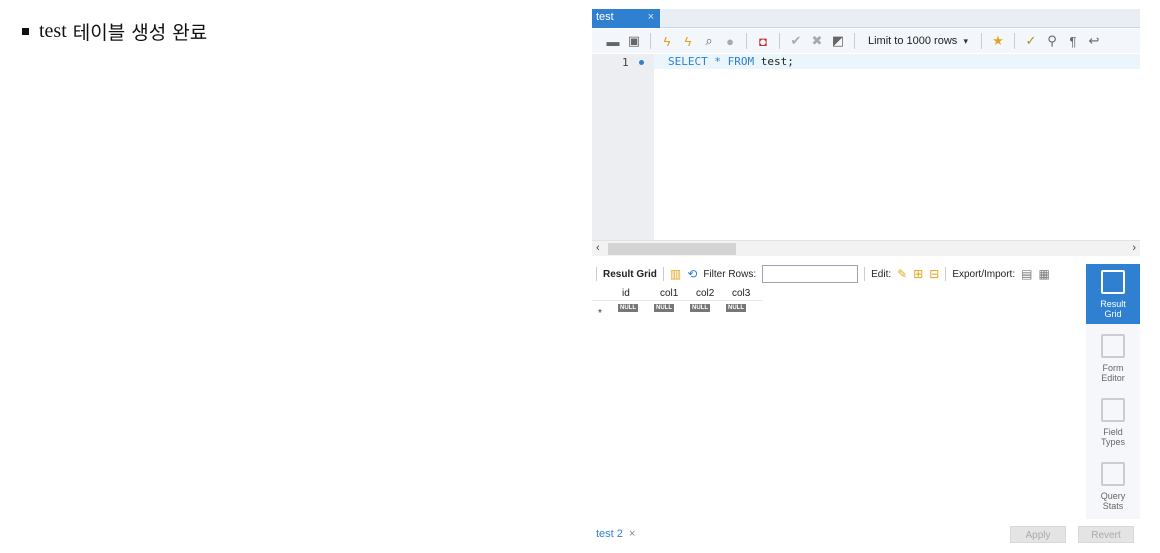  Describe the element at coordinates (1113, 410) in the screenshot. I see `field-types-icon` at that location.